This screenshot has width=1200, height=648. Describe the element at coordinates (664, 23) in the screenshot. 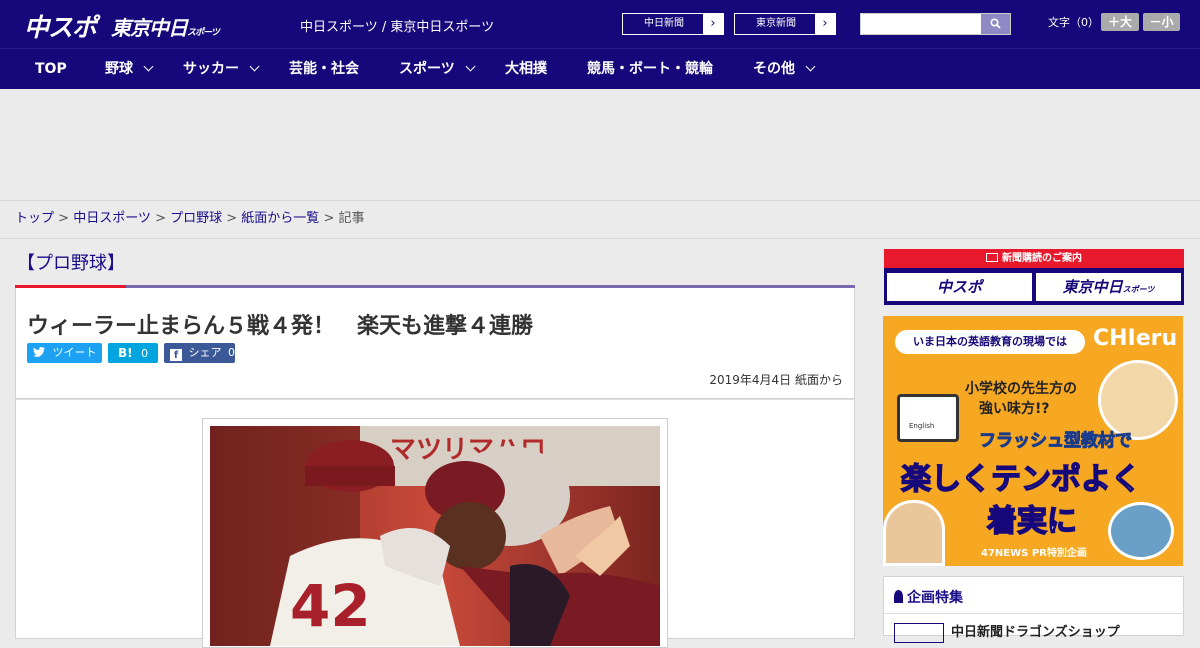

I see `chunichi-shimbun-label: 中日新聞` at that location.